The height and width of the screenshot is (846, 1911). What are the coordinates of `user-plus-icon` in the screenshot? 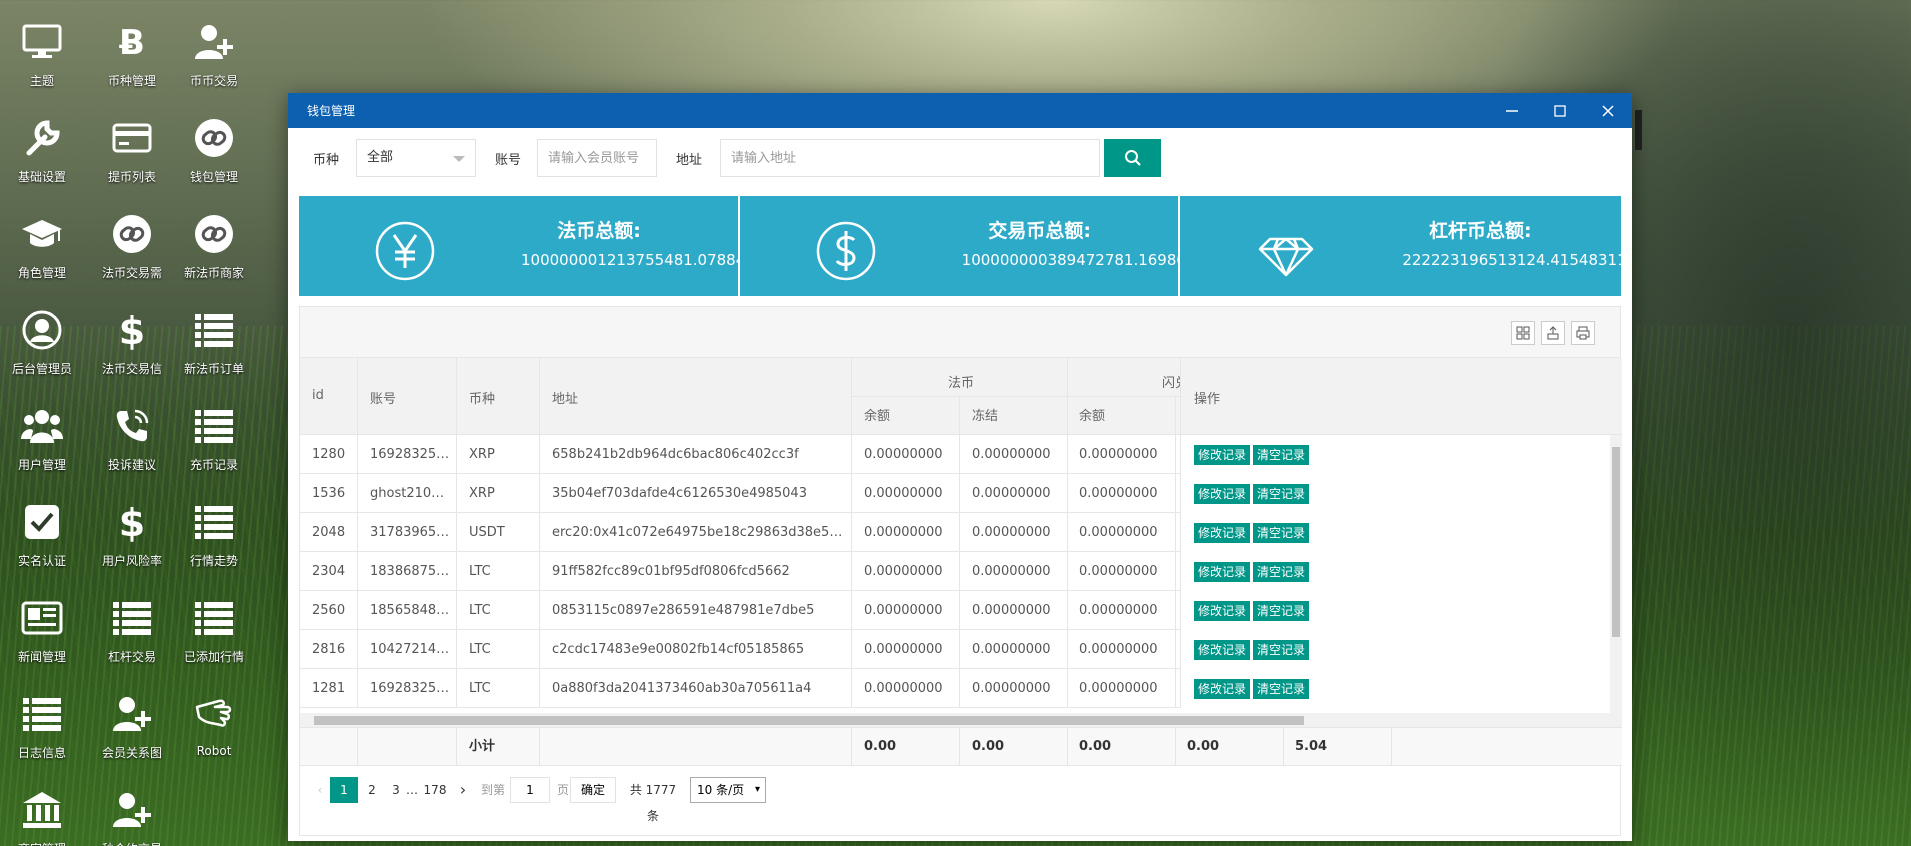 It's located at (132, 810).